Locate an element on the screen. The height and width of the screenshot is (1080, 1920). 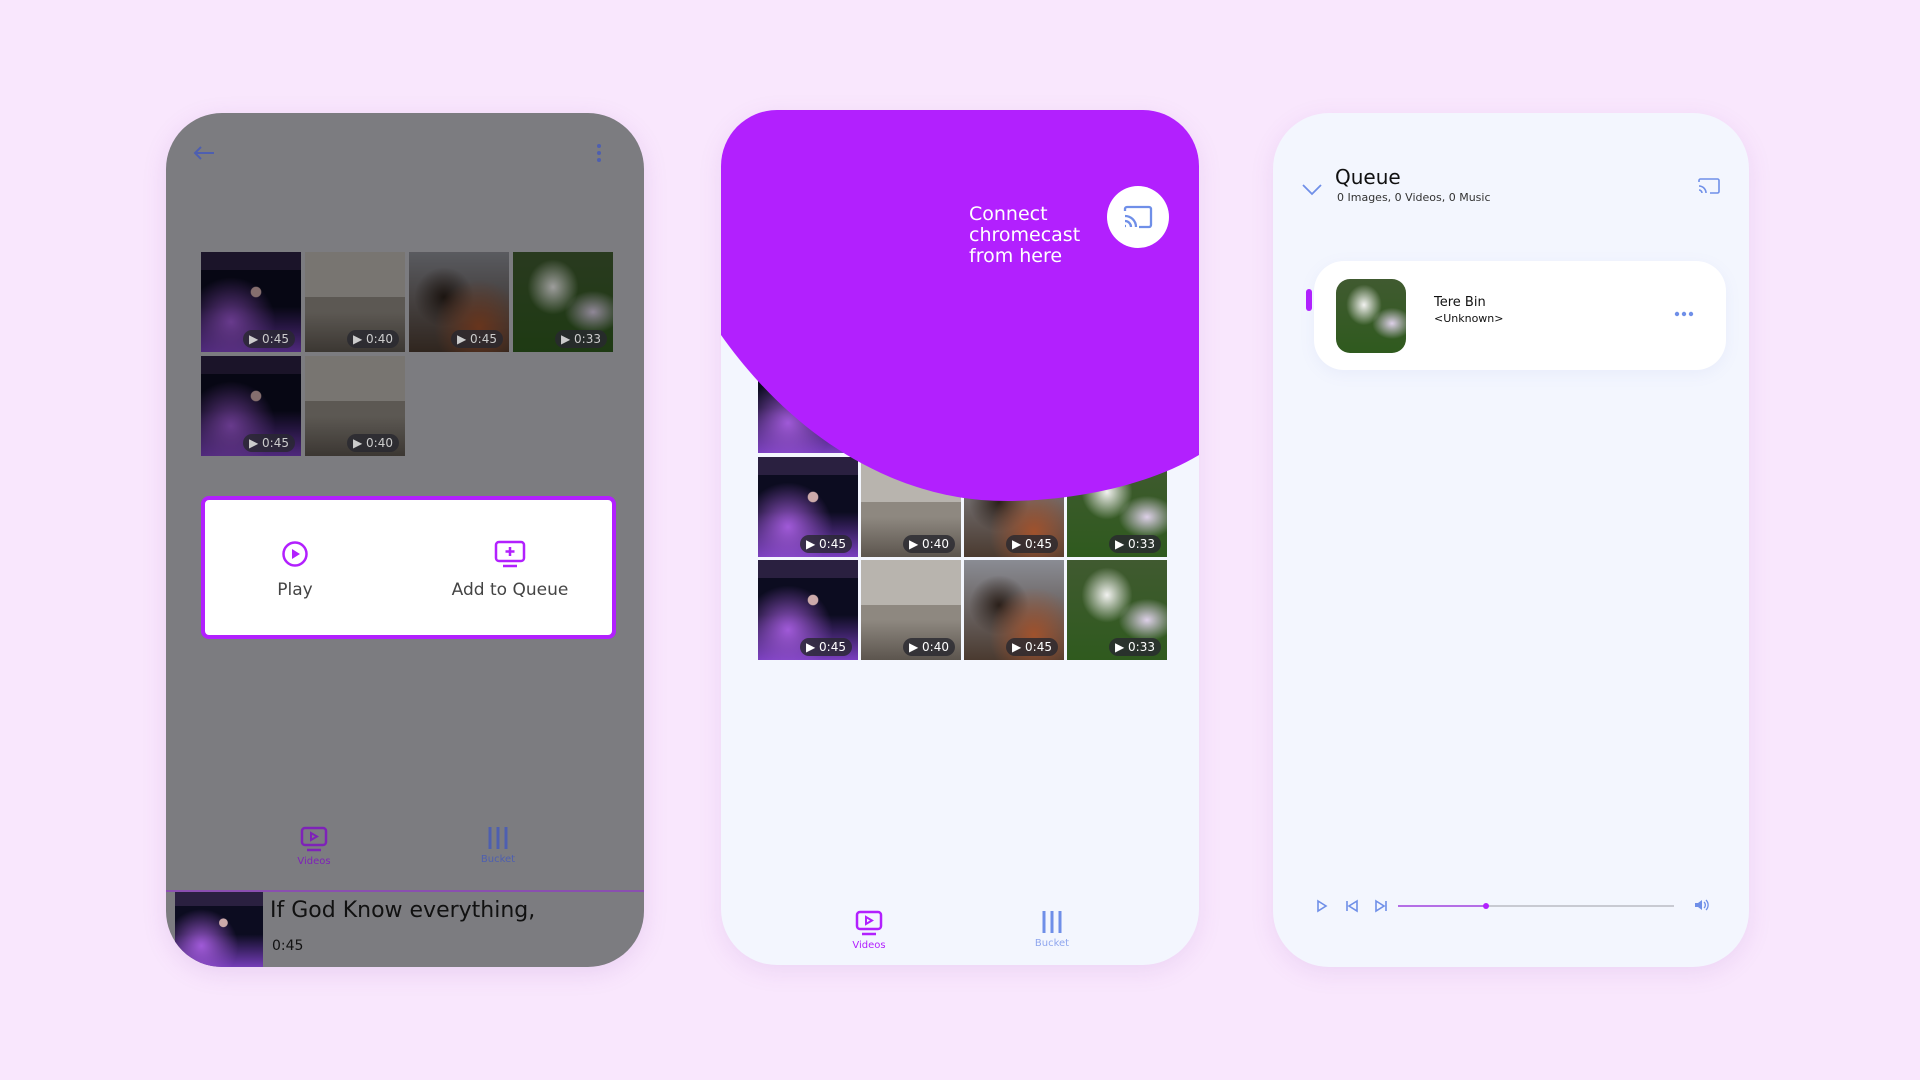
cast-button is located at coordinates (1138, 217).